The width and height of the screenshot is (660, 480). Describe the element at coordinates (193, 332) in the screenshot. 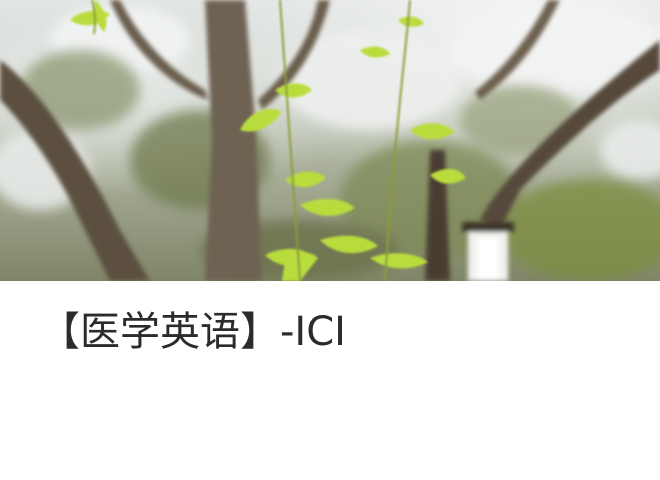

I see `page-title: 【医学英语】-ICI` at that location.